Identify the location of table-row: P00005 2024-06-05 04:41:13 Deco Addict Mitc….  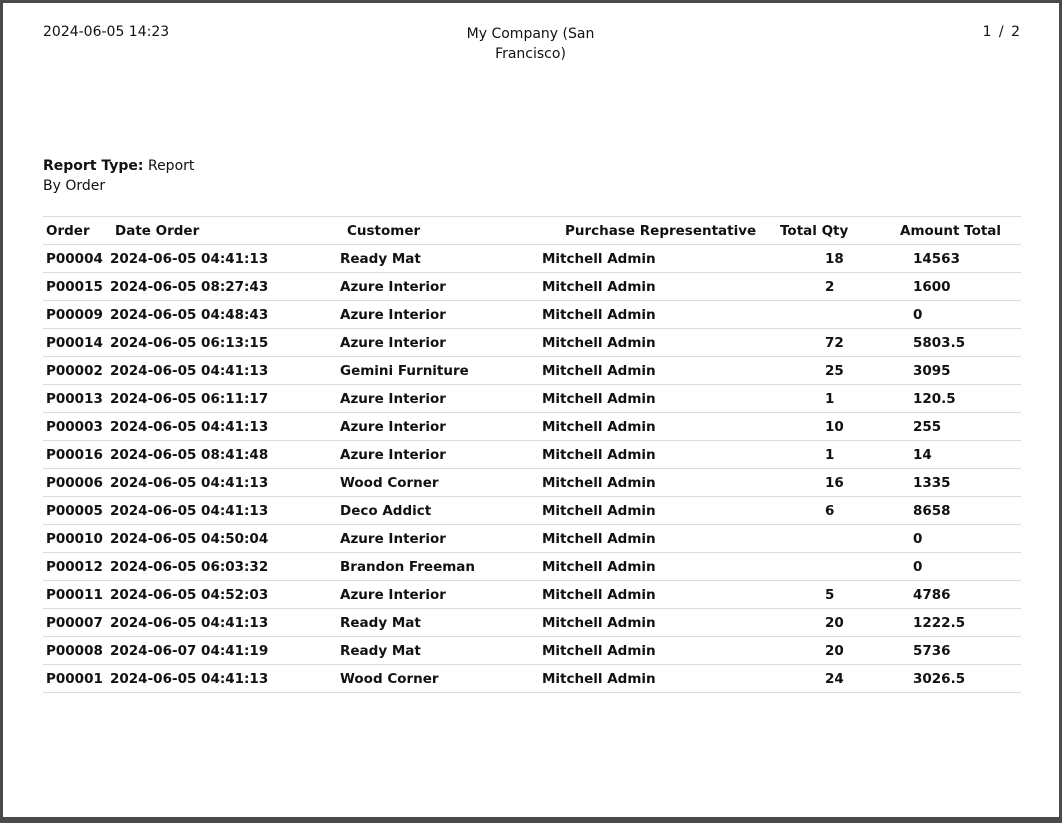
(532, 511).